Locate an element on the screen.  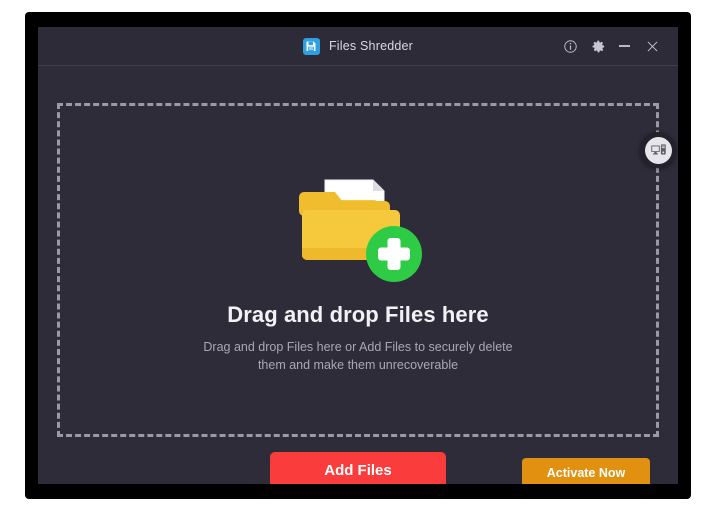
title-bar: Files Shredder is located at coordinates (358, 46).